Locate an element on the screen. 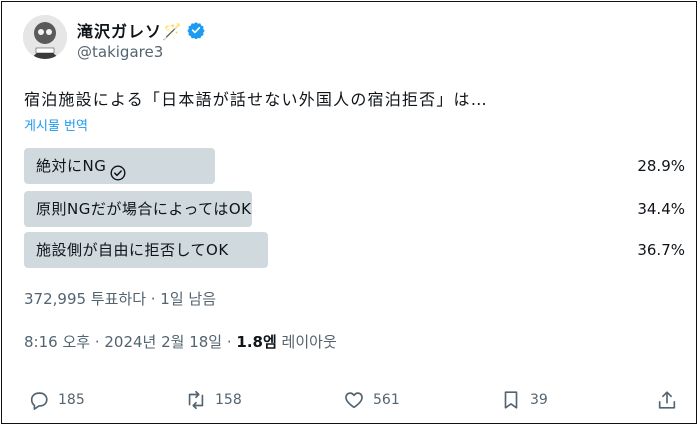 This screenshot has height=427, width=700. poll-vote-count: 372,995 투표하다 · 1일 남음 is located at coordinates (120, 299).